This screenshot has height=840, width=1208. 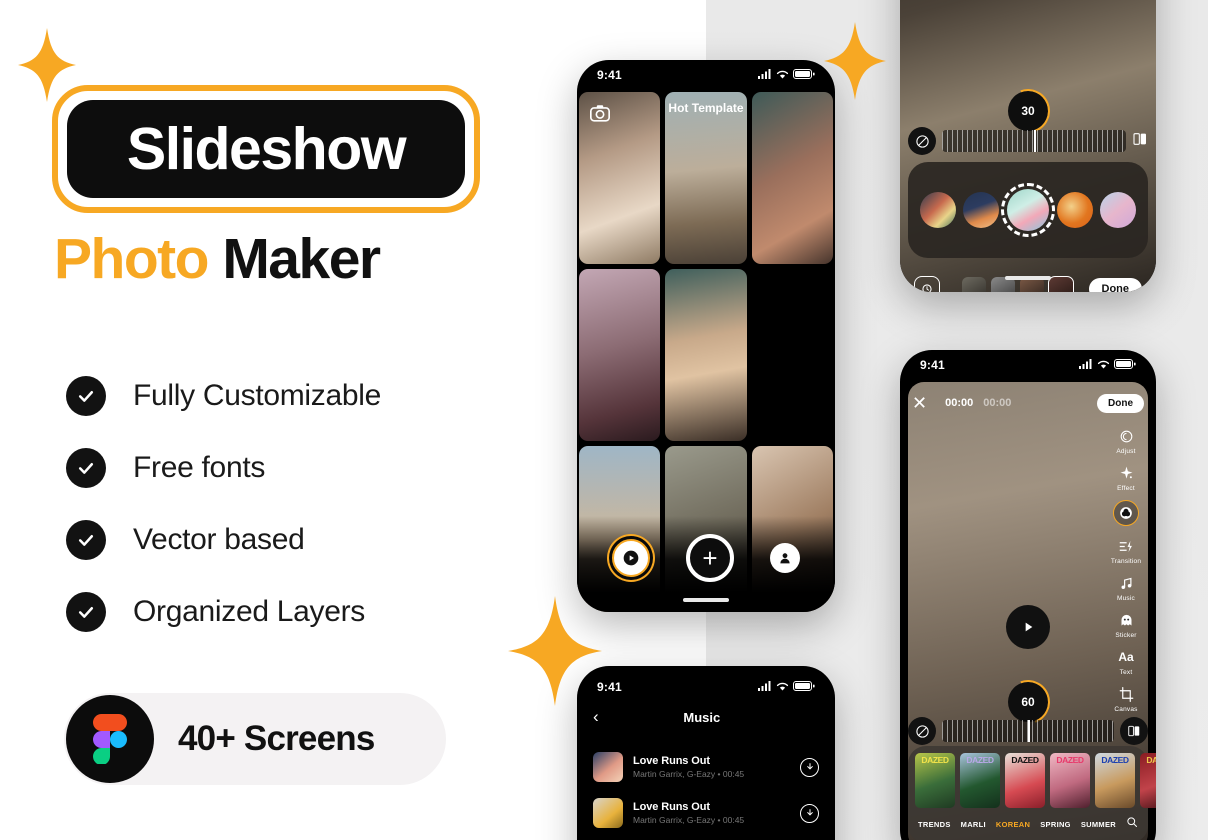 I want to click on sticker-icon, so click(x=1126, y=620).